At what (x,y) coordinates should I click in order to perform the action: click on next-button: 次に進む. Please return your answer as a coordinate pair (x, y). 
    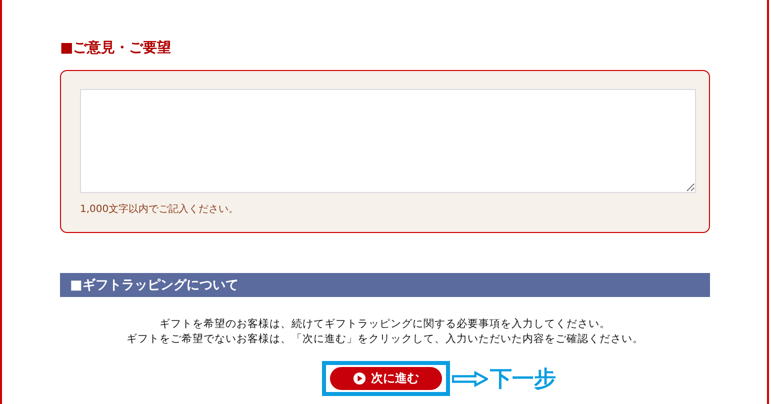
    Looking at the image, I should click on (386, 378).